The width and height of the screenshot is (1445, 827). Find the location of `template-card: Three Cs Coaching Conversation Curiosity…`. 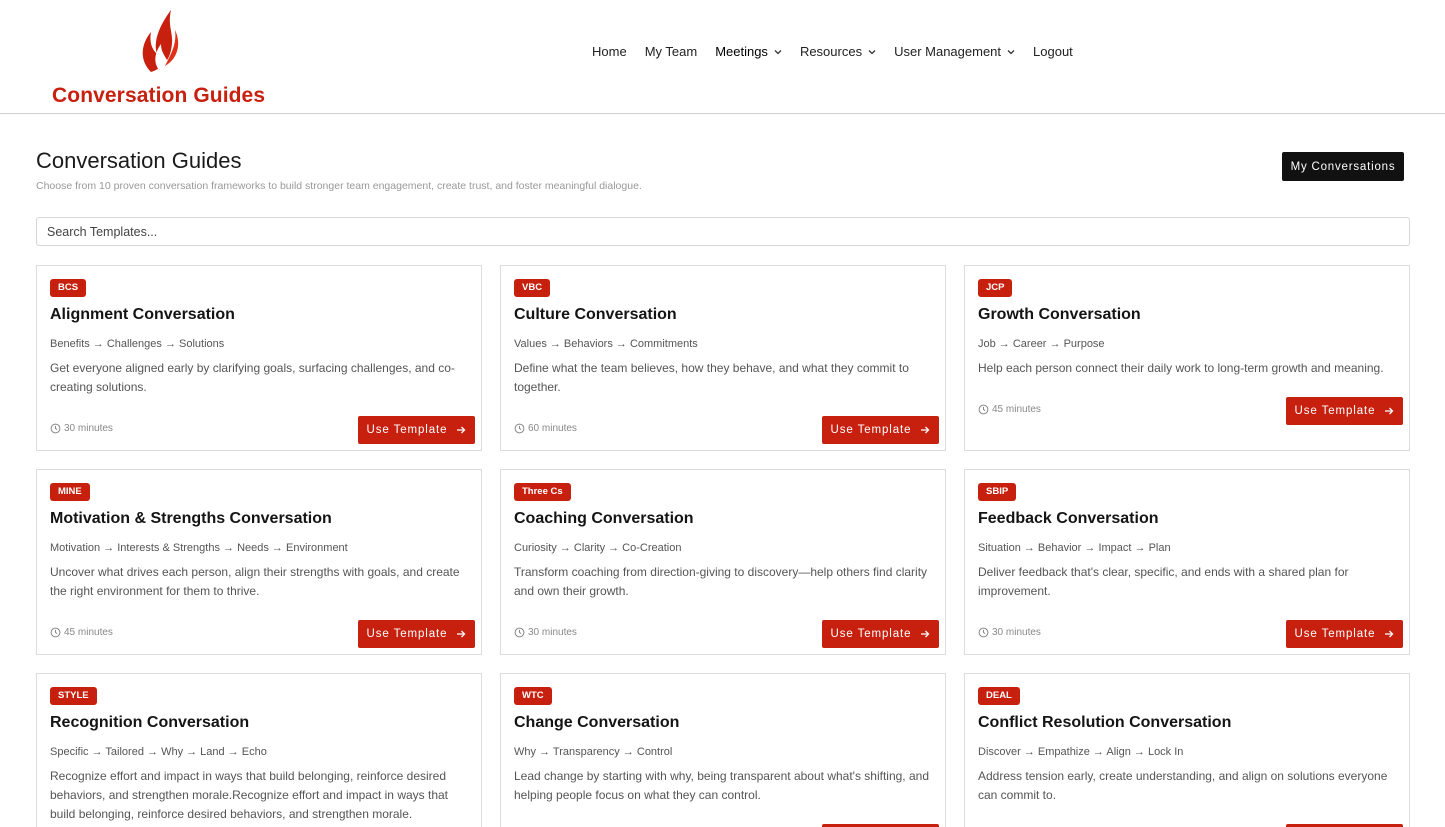

template-card: Three Cs Coaching Conversation Curiosity… is located at coordinates (723, 562).